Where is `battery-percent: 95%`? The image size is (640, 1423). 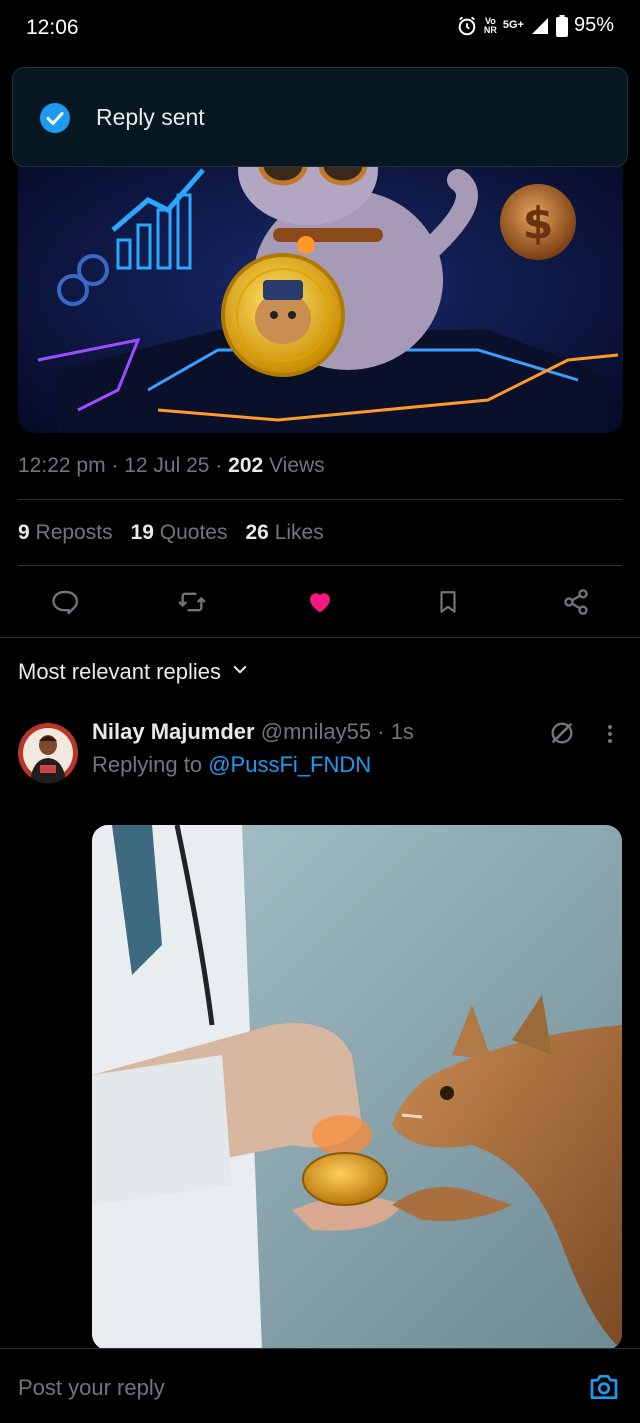
battery-percent: 95% is located at coordinates (593, 25).